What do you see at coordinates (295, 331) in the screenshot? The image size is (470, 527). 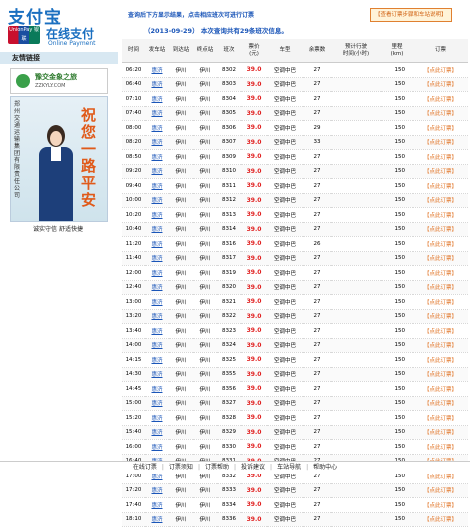 I see `table-row: 13:40 惠济 伊川 伊川 8323 39.0 空调中巴 27 150 【点此订票】` at bounding box center [295, 331].